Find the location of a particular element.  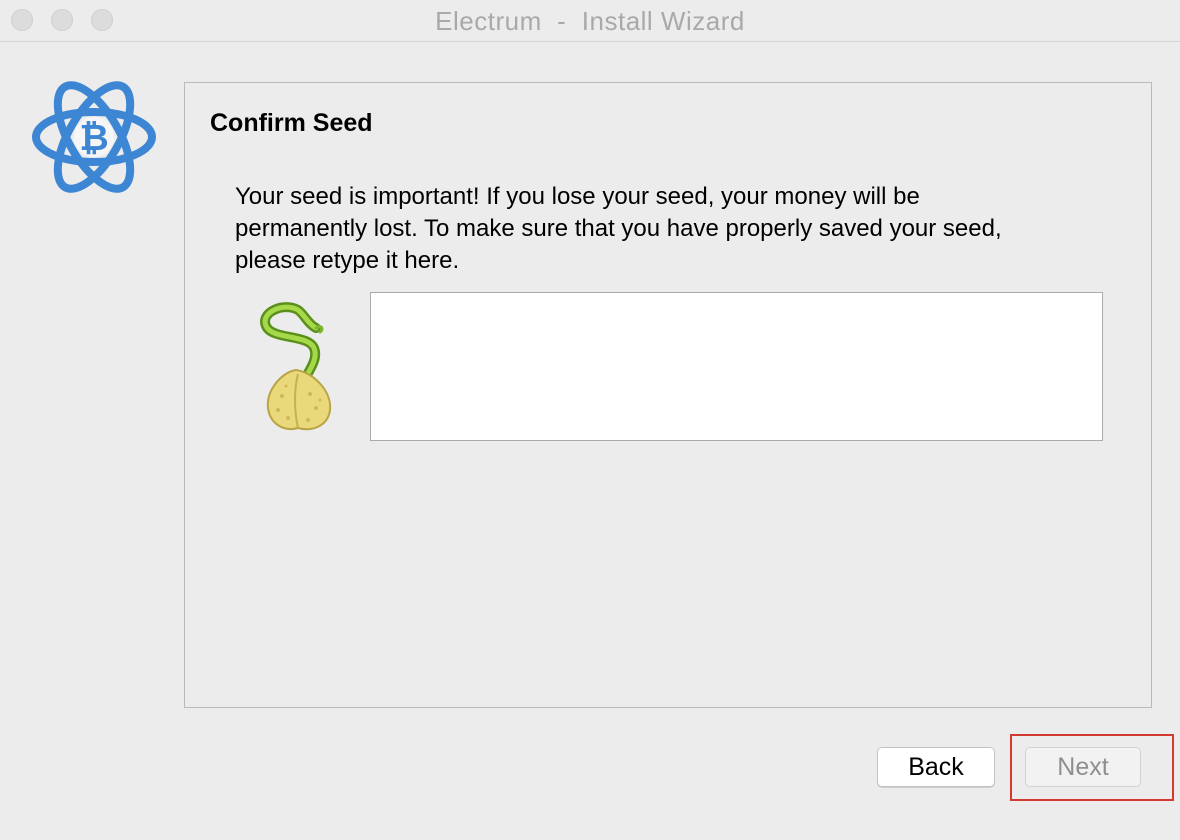

window-title: Electrum - Install Wizard is located at coordinates (590, 21).